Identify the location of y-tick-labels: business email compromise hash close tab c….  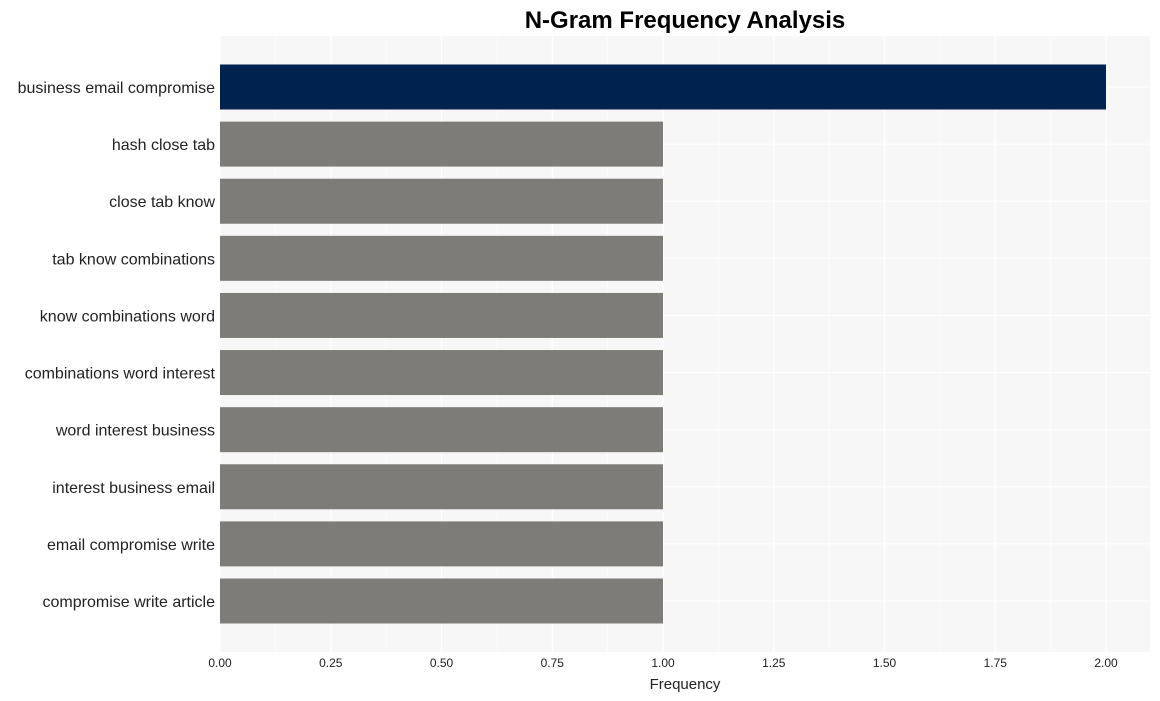
(117, 345).